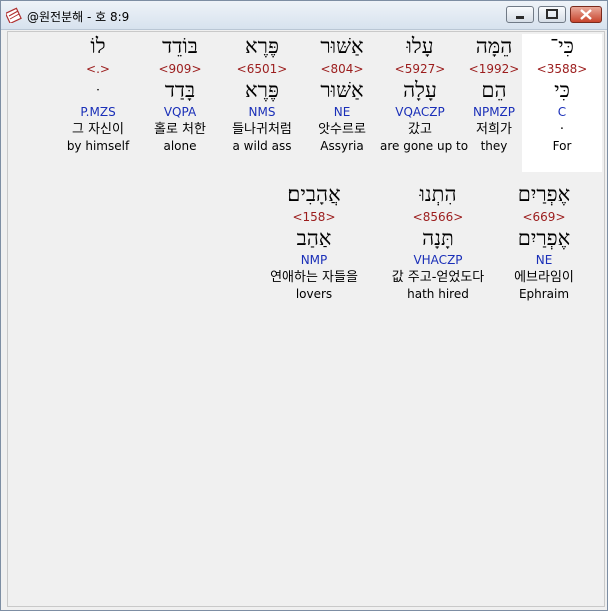 Image resolution: width=608 pixels, height=611 pixels. I want to click on morphology-code: P.MZS, so click(98, 112).